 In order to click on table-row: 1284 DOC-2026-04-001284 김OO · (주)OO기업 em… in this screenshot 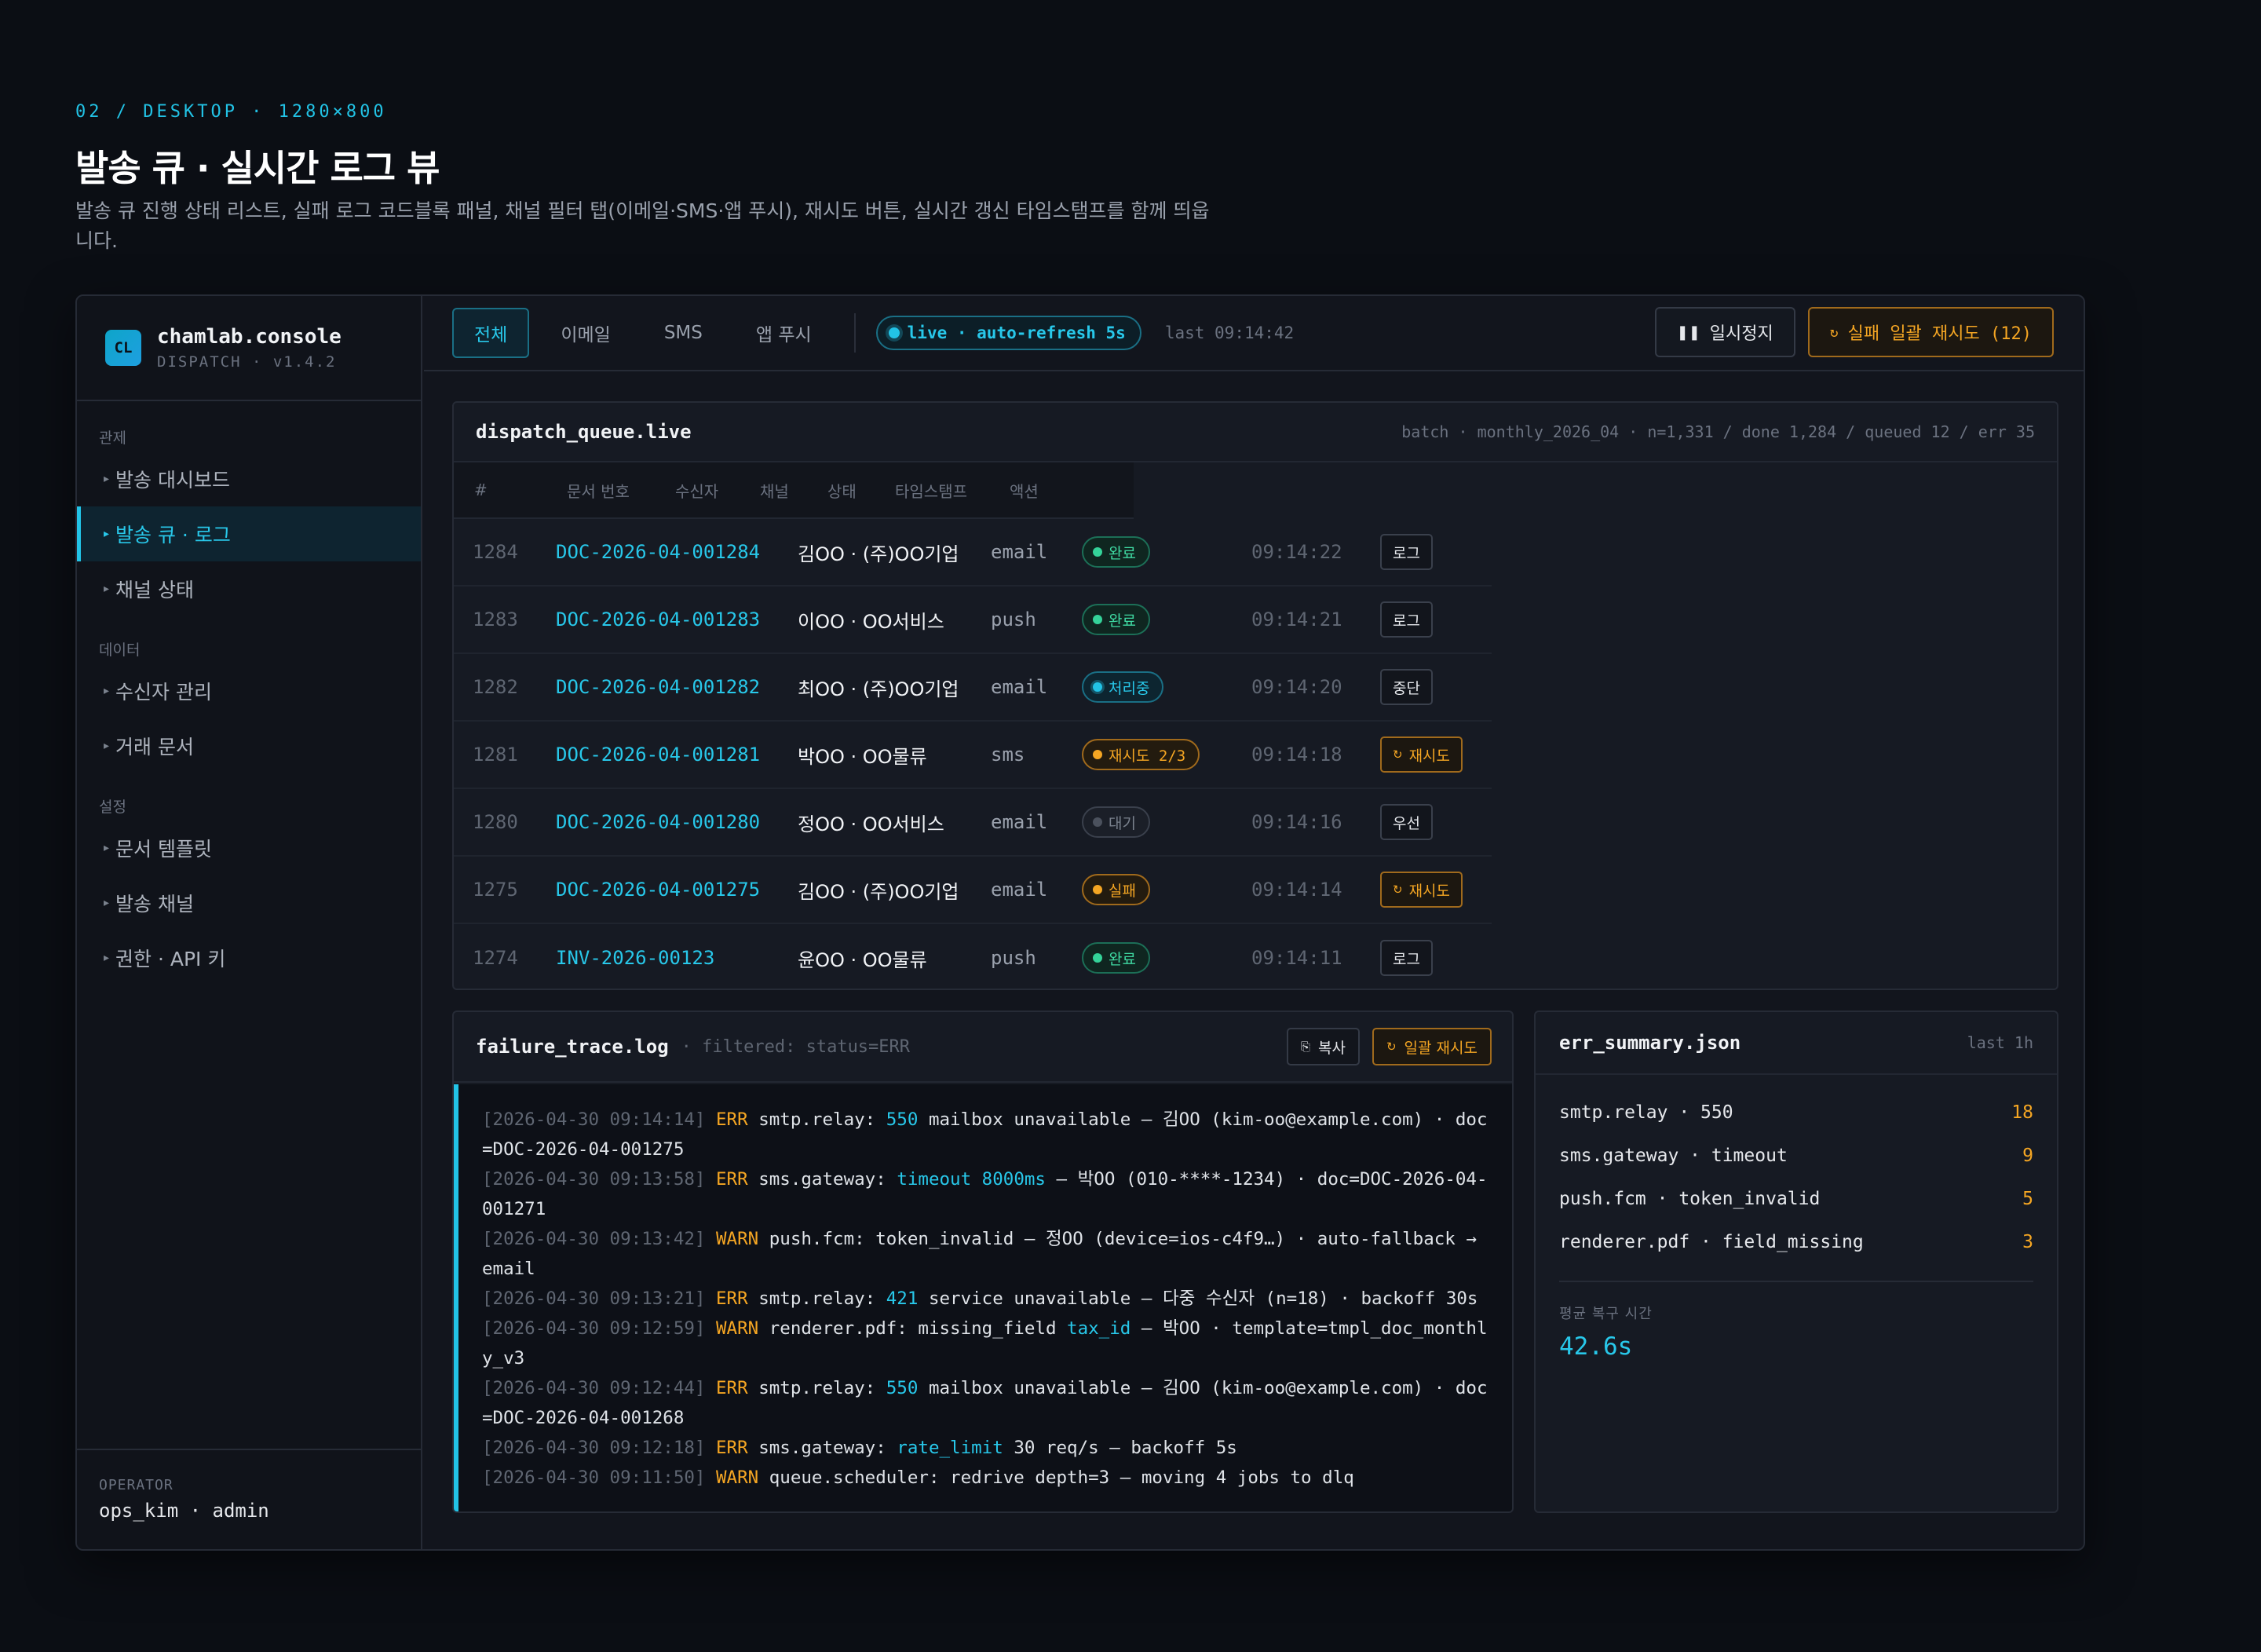, I will do `click(973, 553)`.